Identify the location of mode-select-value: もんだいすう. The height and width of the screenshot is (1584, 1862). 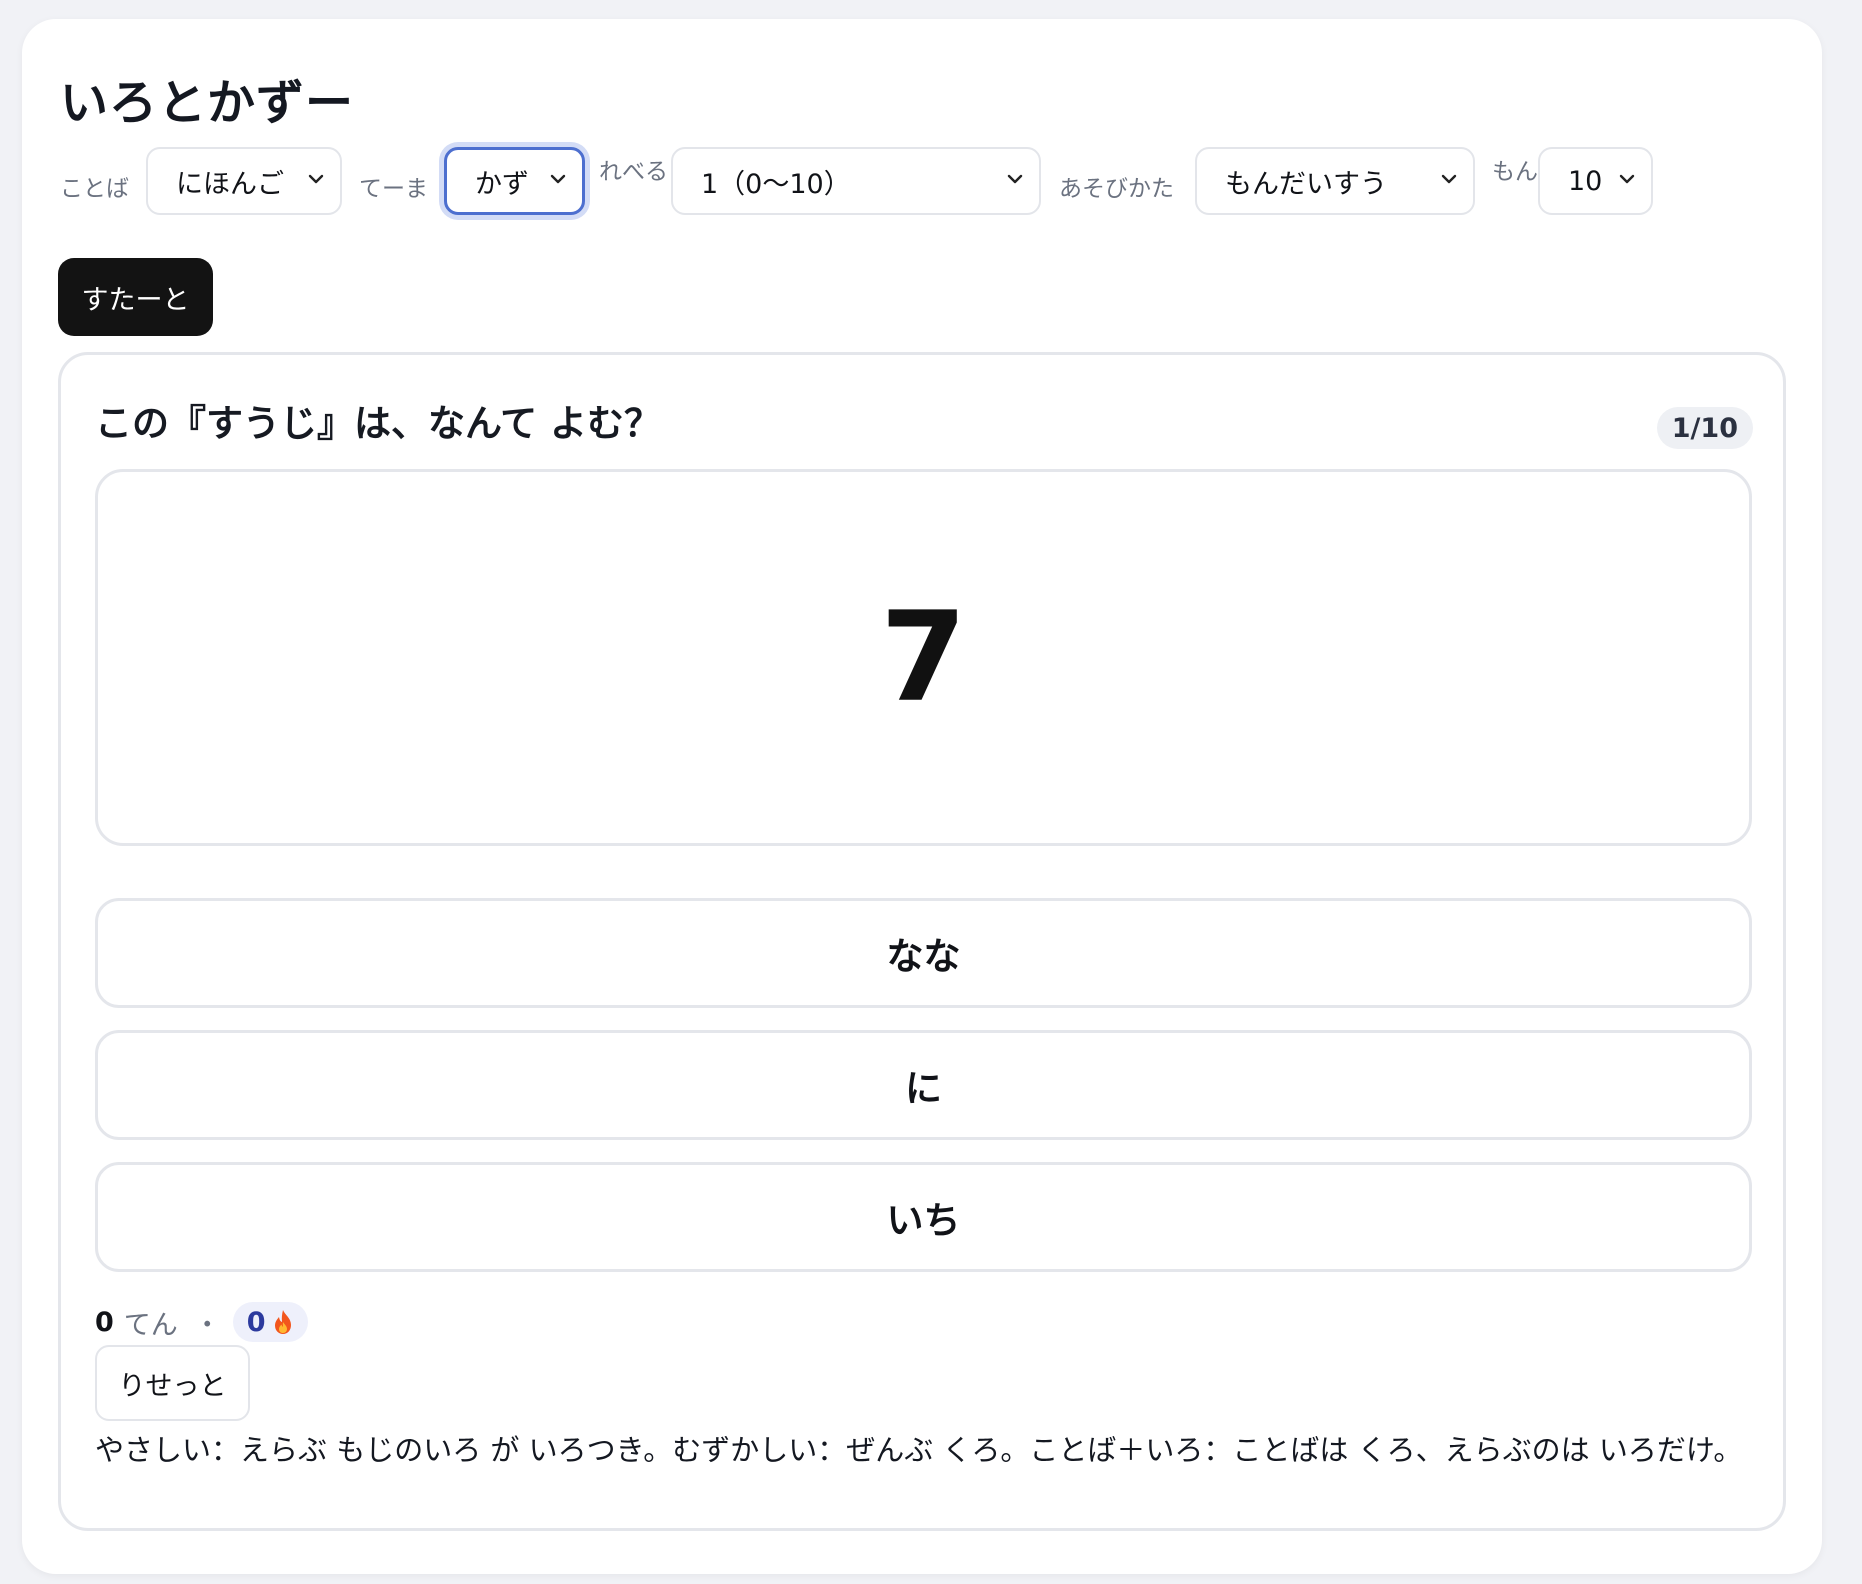
(1306, 184).